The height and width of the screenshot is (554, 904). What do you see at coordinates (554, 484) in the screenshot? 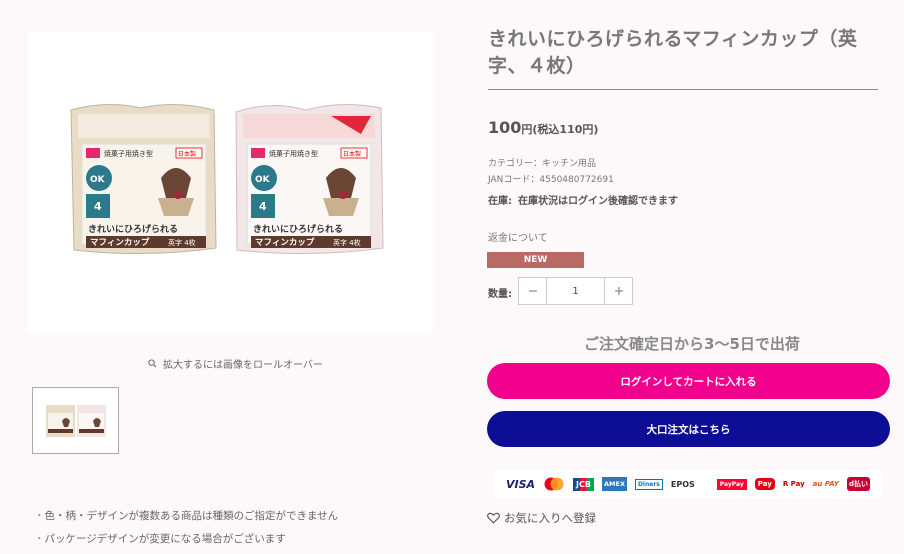
I see `mastercard-logo` at bounding box center [554, 484].